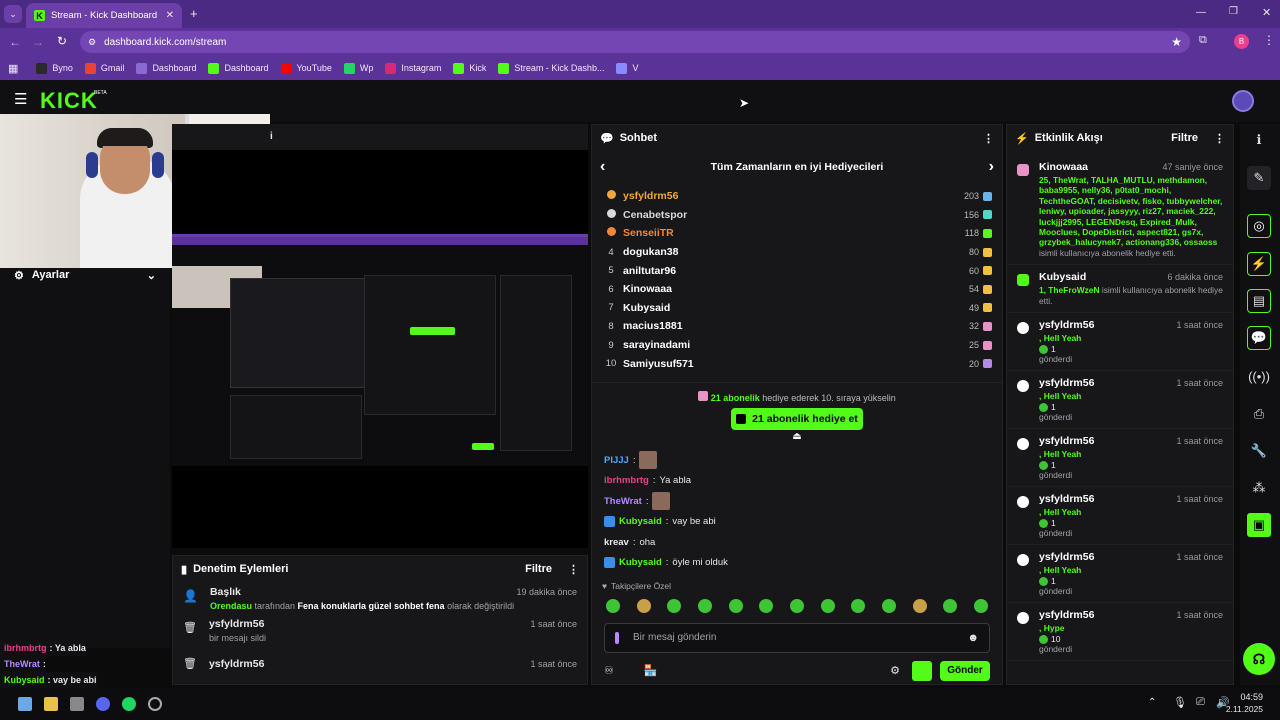 This screenshot has width=1280, height=720. What do you see at coordinates (1259, 178) in the screenshot?
I see `edit-icon: ✎` at bounding box center [1259, 178].